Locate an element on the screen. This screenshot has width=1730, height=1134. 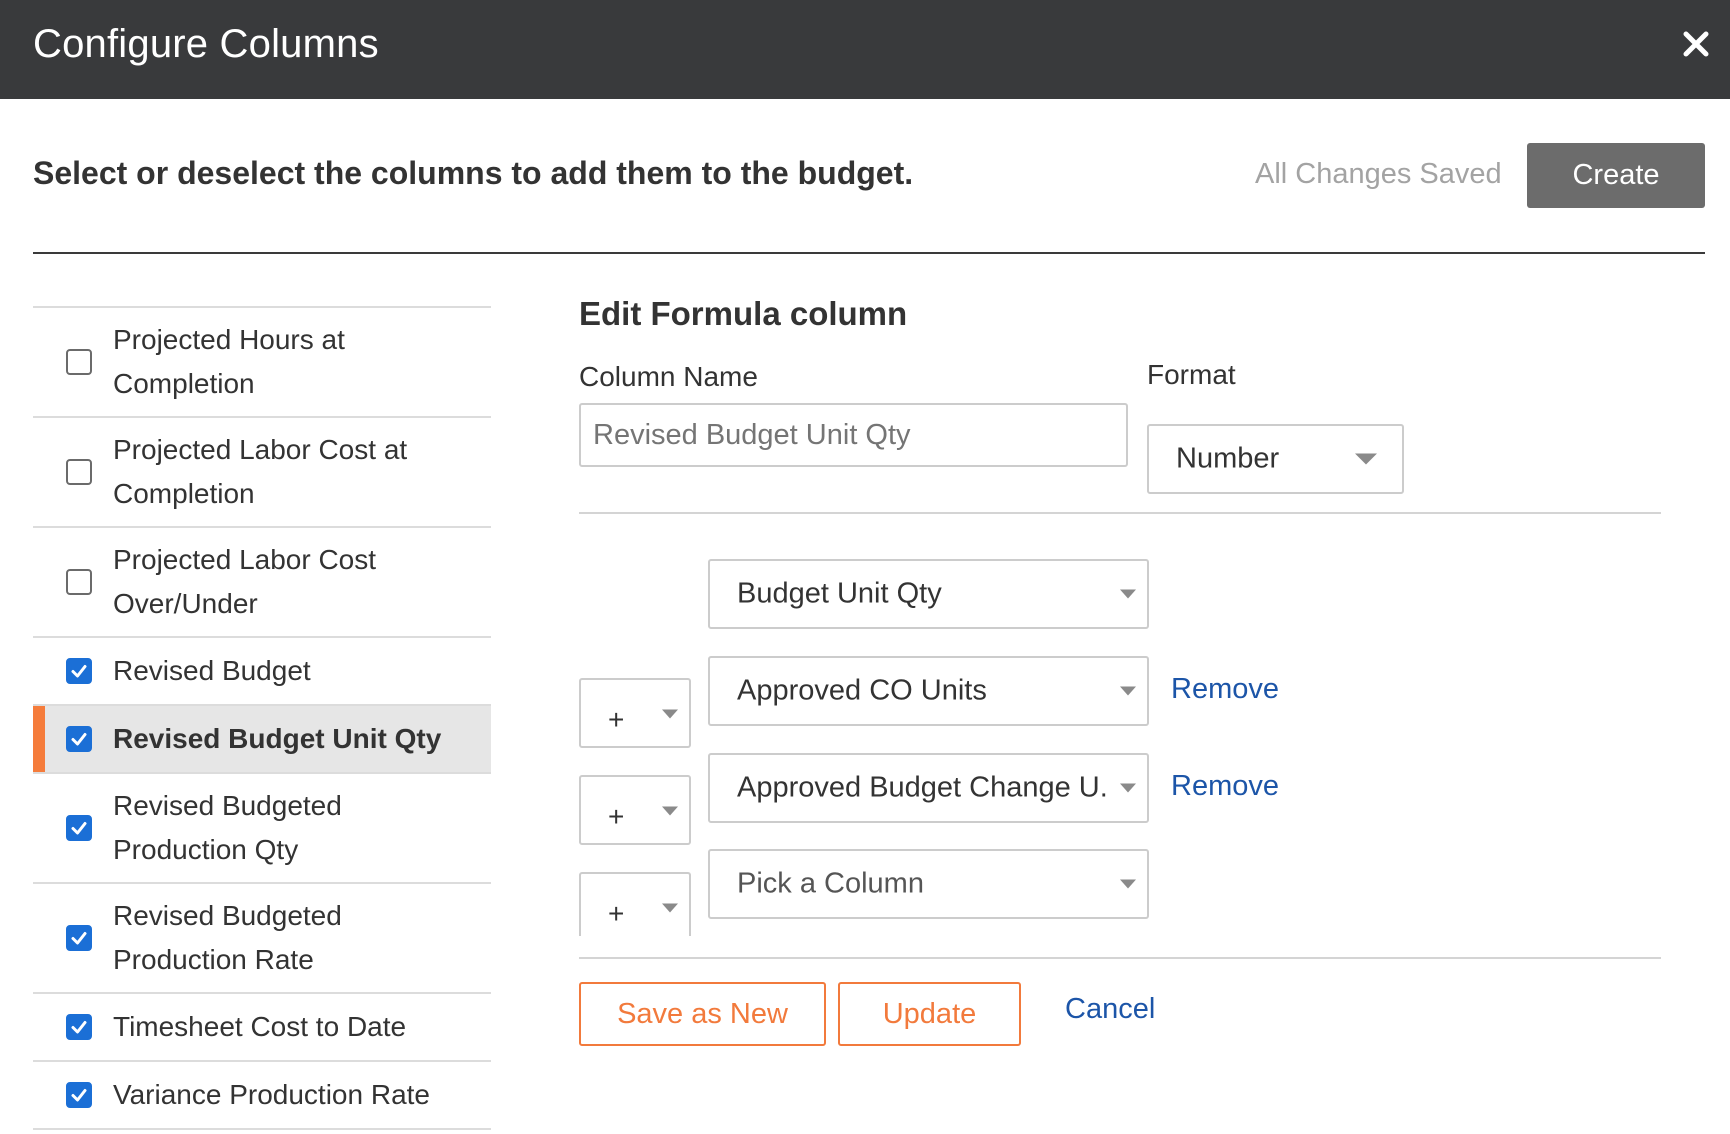
column-item: Timesheet Cost to Date is located at coordinates (262, 1028).